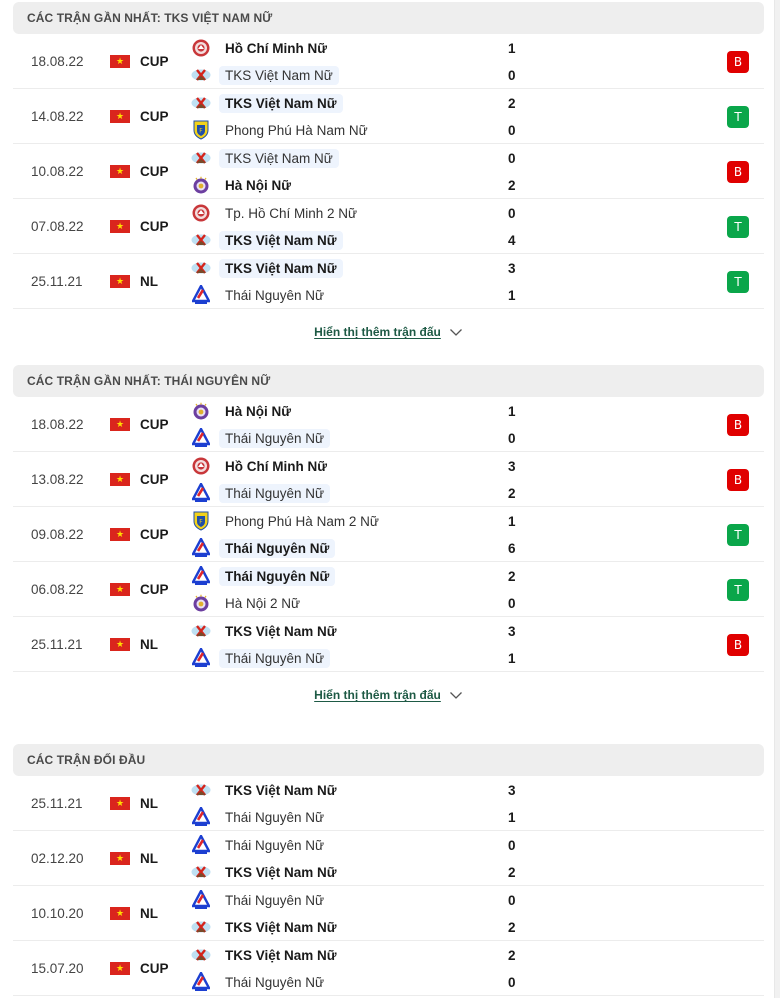 This screenshot has height=998, width=780. Describe the element at coordinates (201, 521) in the screenshot. I see `hanam-club-logo-icon: F` at that location.